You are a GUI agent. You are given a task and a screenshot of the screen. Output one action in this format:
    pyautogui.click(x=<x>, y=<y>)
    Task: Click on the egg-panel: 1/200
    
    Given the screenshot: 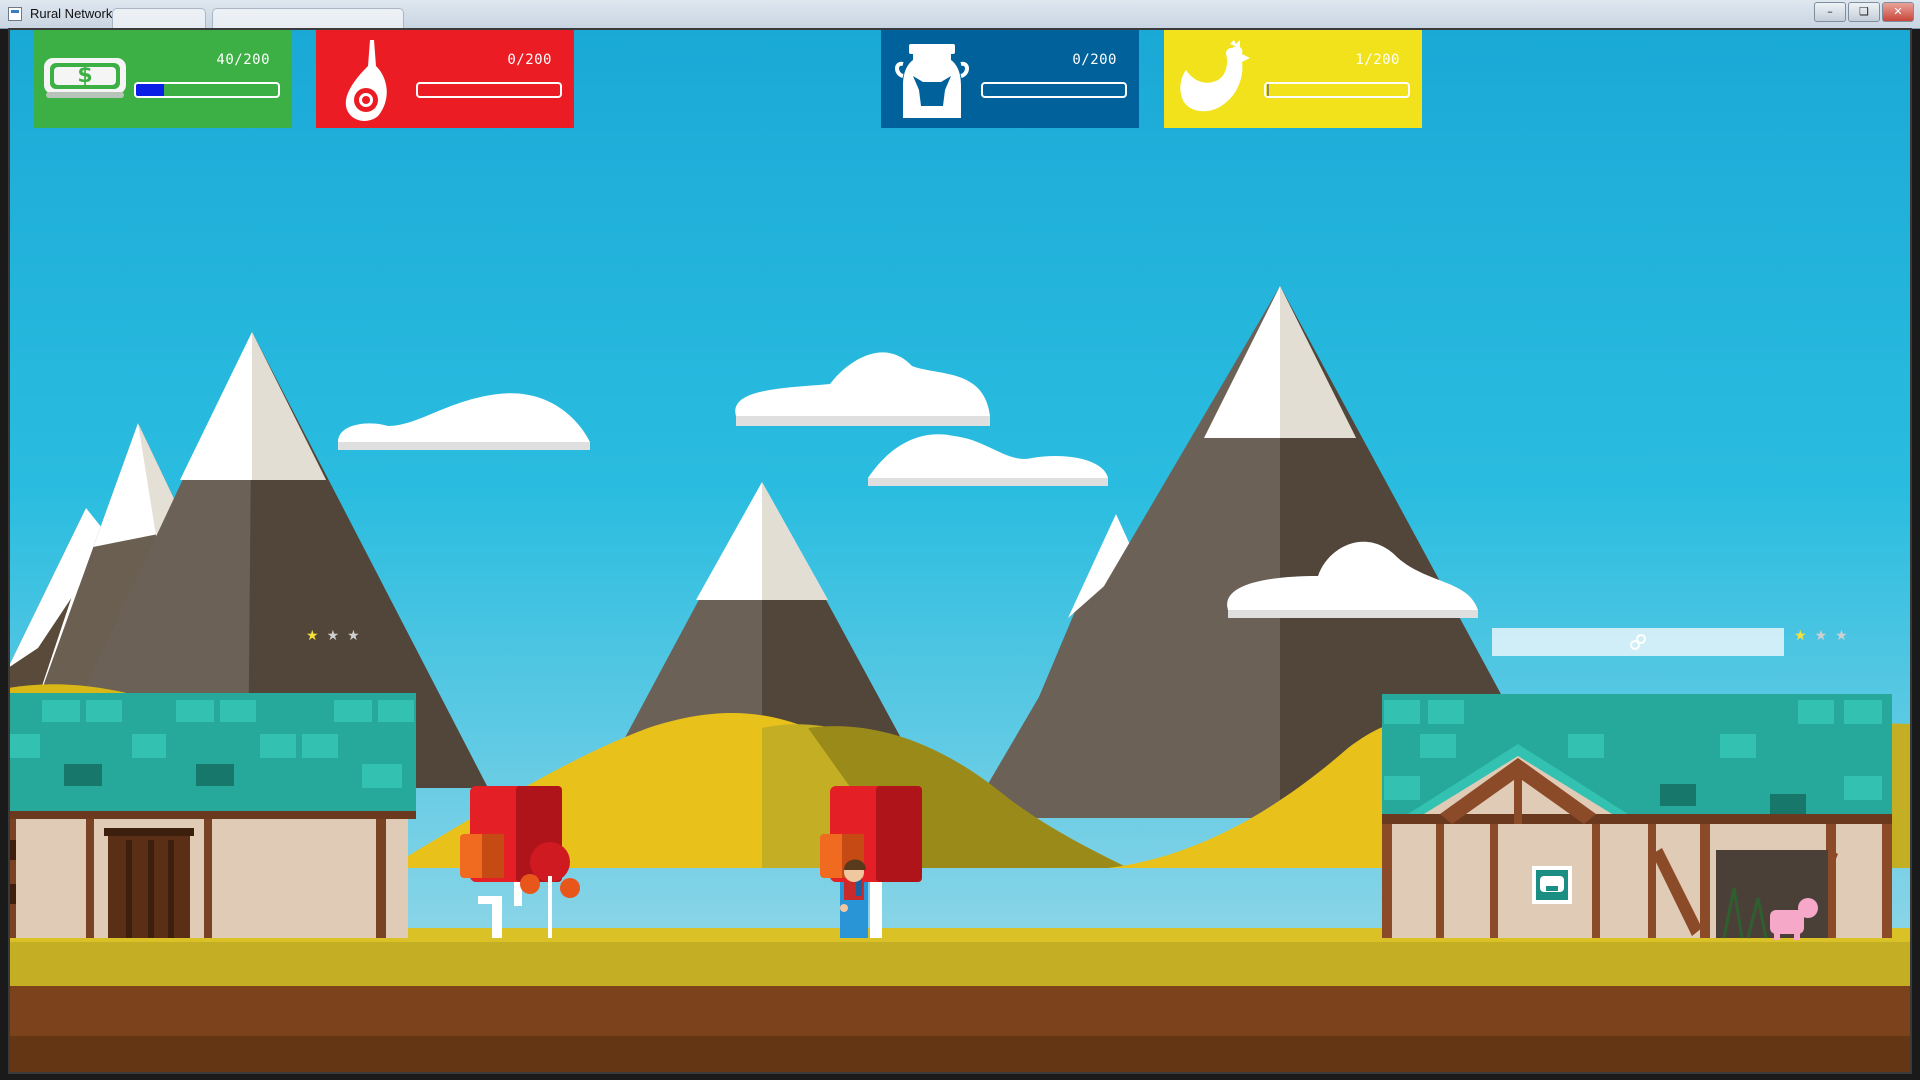 What is the action you would take?
    pyautogui.click(x=1293, y=79)
    